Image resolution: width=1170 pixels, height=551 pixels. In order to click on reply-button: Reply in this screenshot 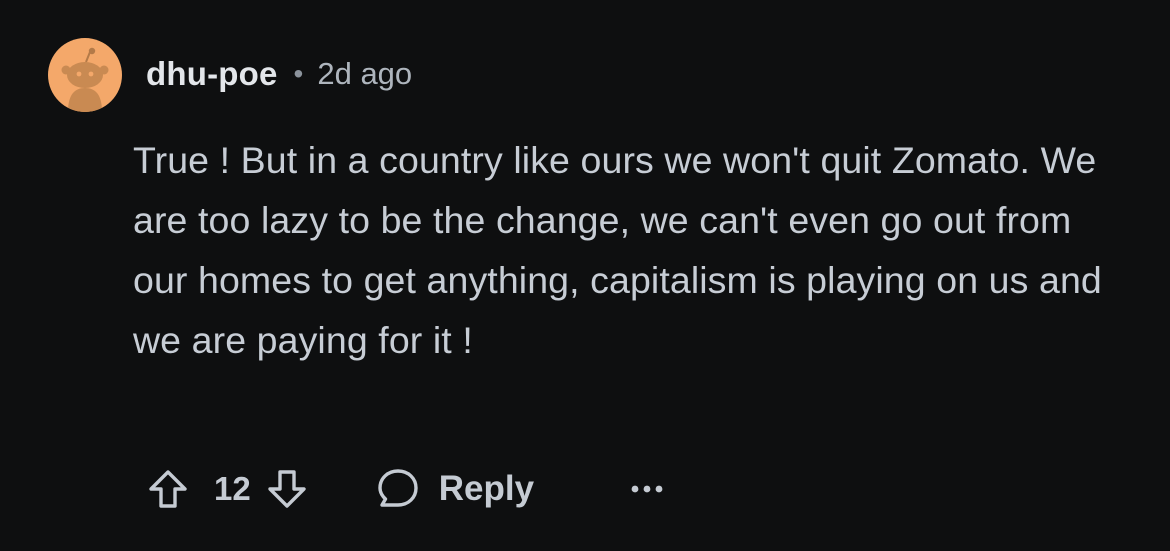, I will do `click(454, 489)`.